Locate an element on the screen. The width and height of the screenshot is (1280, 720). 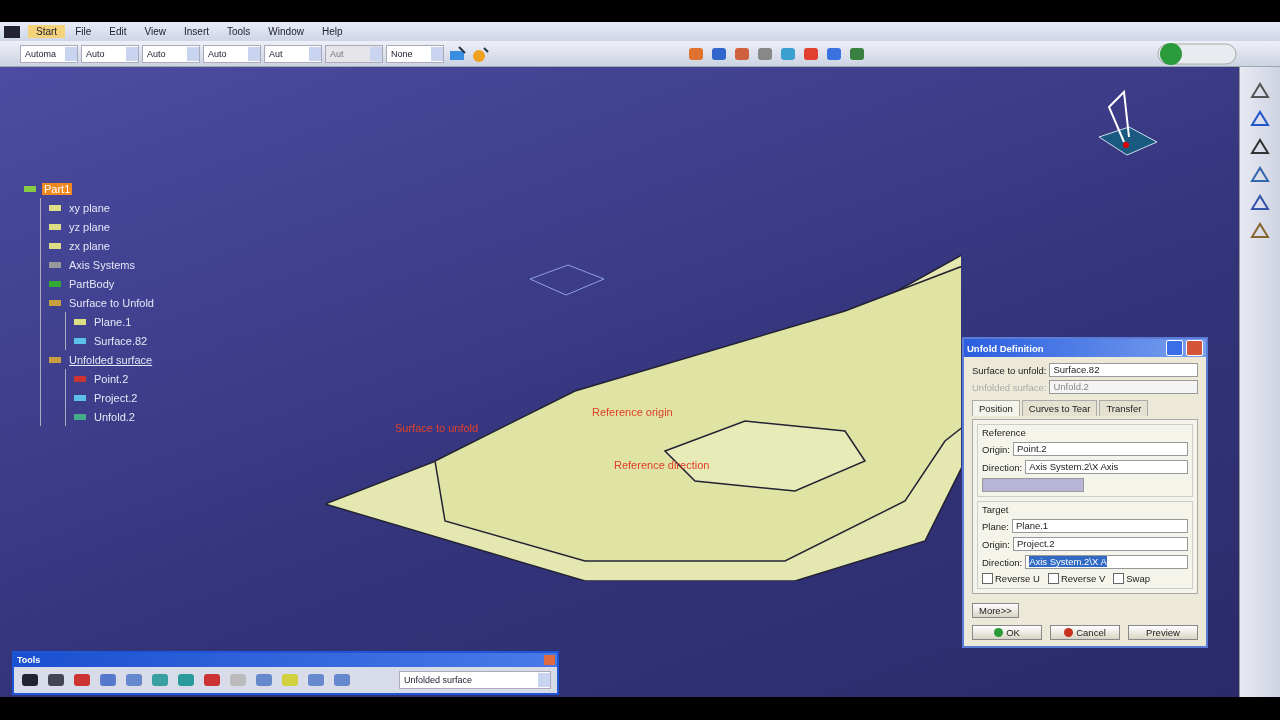
dialog-button: Preview is located at coordinates (1163, 632).